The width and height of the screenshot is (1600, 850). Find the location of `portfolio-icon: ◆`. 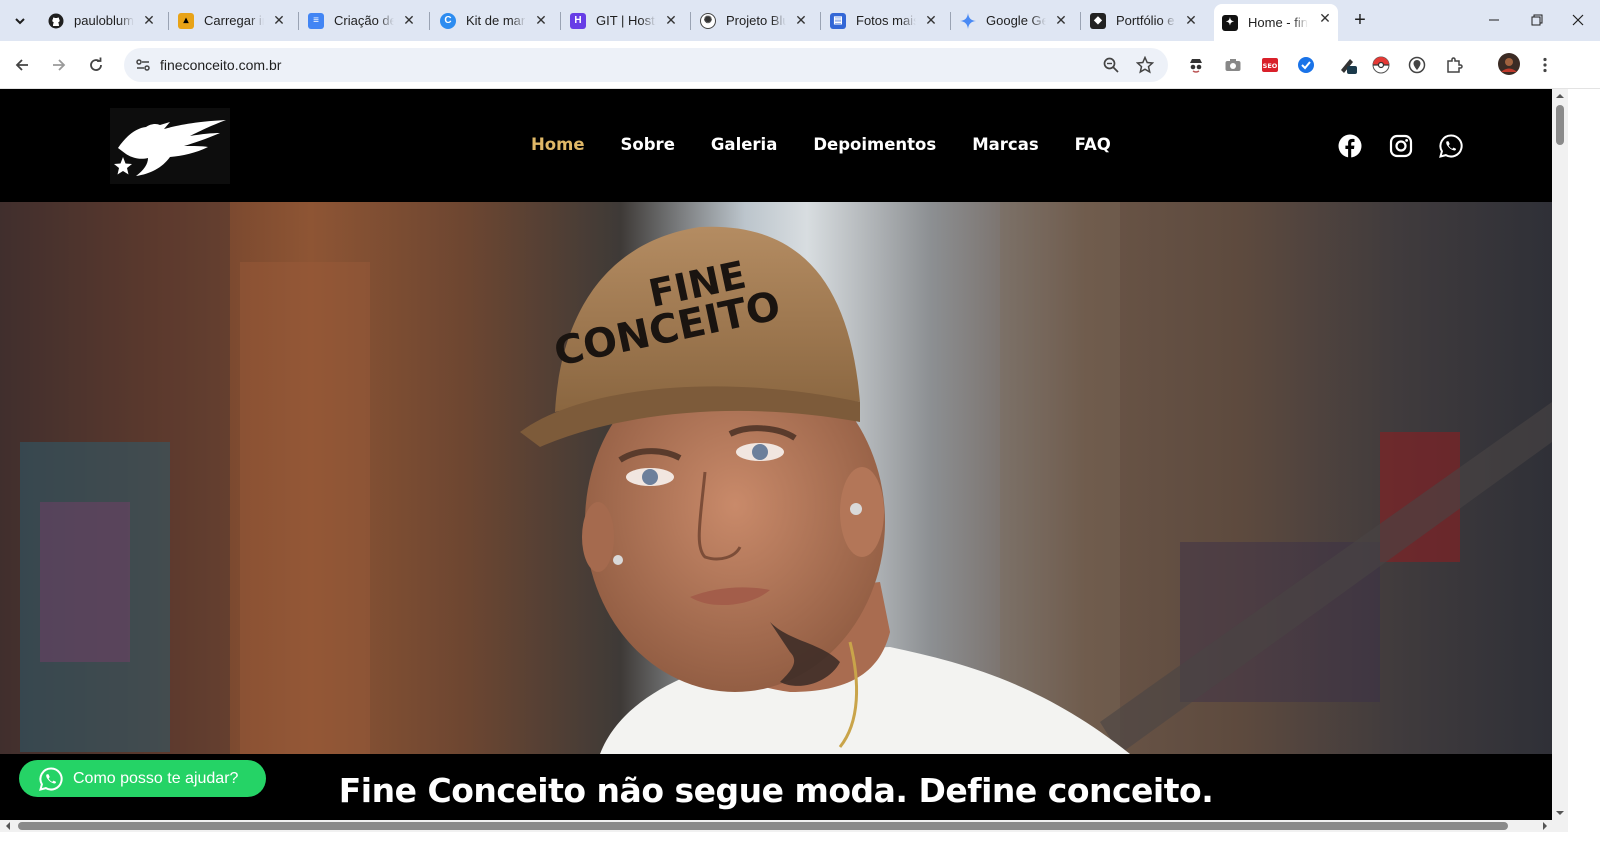

portfolio-icon: ◆ is located at coordinates (1098, 20).